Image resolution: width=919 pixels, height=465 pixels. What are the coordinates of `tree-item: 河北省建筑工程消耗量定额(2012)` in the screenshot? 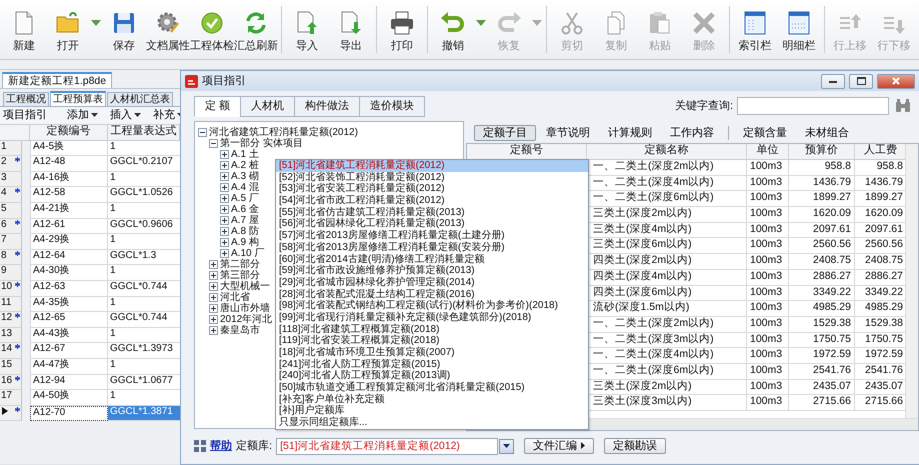 It's located at (283, 132).